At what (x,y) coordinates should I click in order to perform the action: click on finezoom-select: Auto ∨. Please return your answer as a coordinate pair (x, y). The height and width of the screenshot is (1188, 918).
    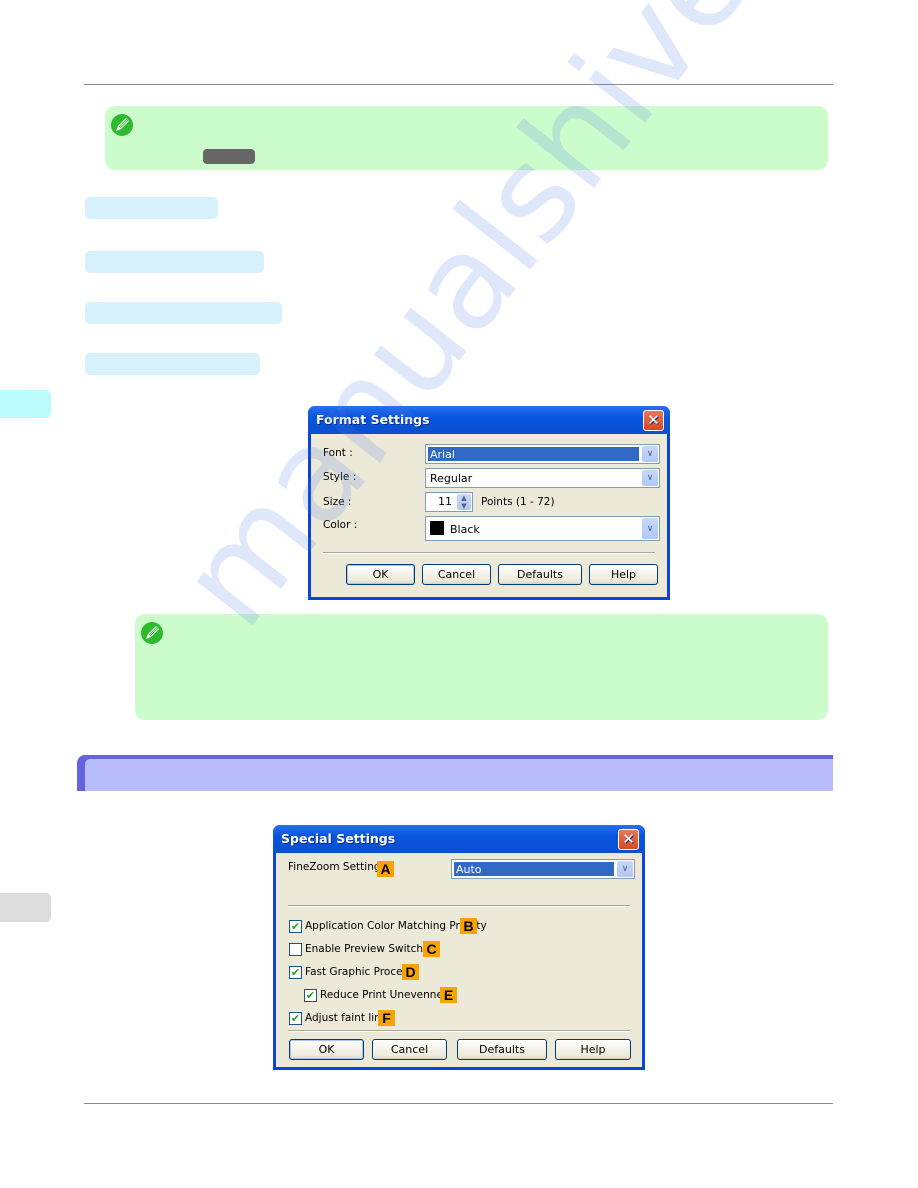
    Looking at the image, I should click on (543, 869).